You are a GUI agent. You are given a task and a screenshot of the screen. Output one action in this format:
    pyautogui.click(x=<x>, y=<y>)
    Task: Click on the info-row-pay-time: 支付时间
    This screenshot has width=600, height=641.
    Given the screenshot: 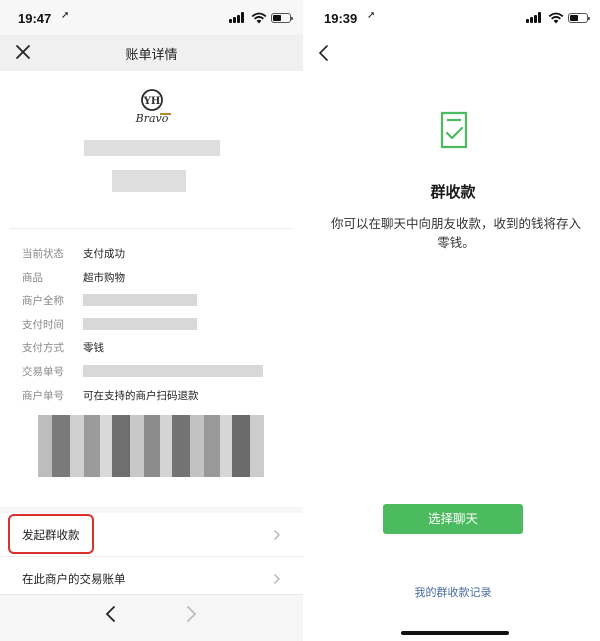 What is the action you would take?
    pyautogui.click(x=157, y=325)
    